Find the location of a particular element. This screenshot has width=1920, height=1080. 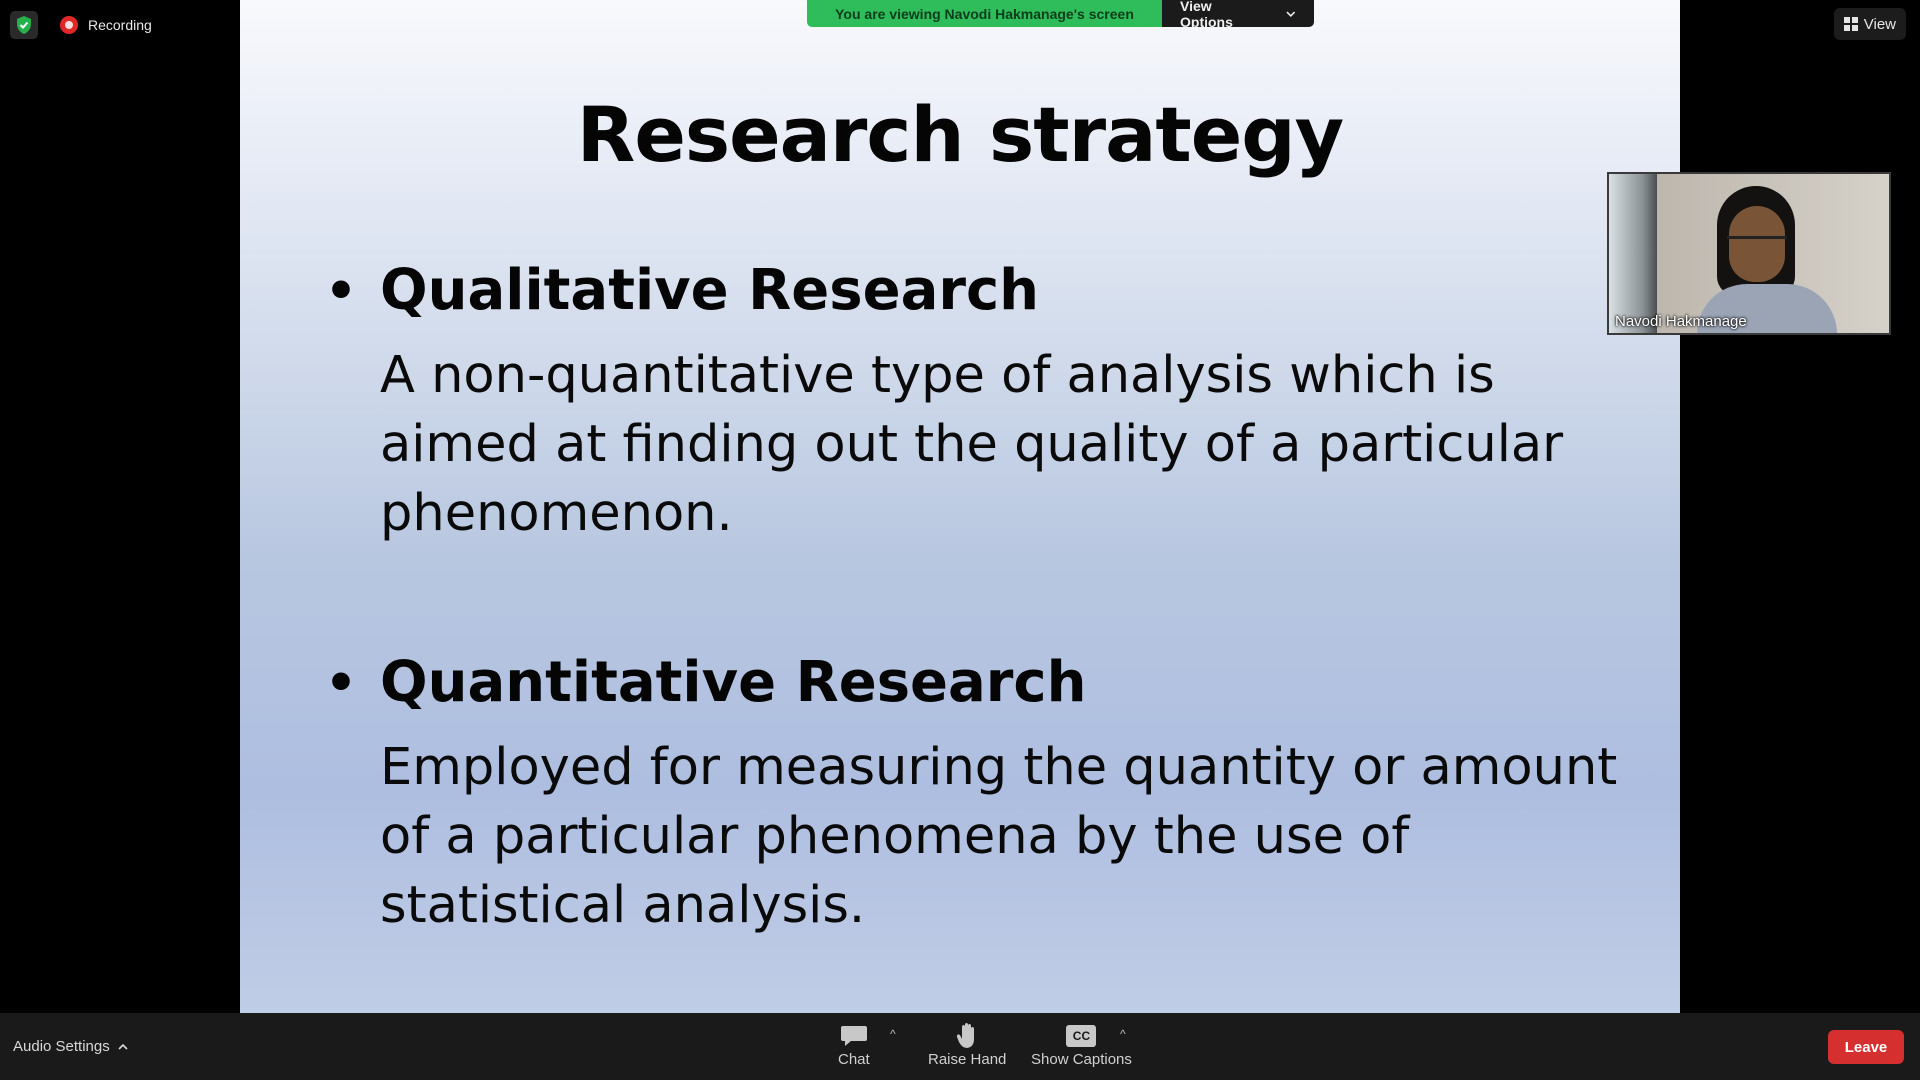

bullet-heading: Qualitative Research is located at coordinates (710, 290).